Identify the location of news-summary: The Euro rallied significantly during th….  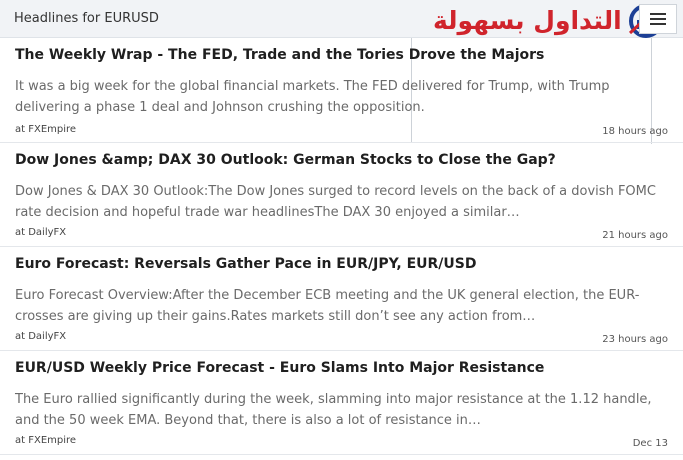
(333, 410).